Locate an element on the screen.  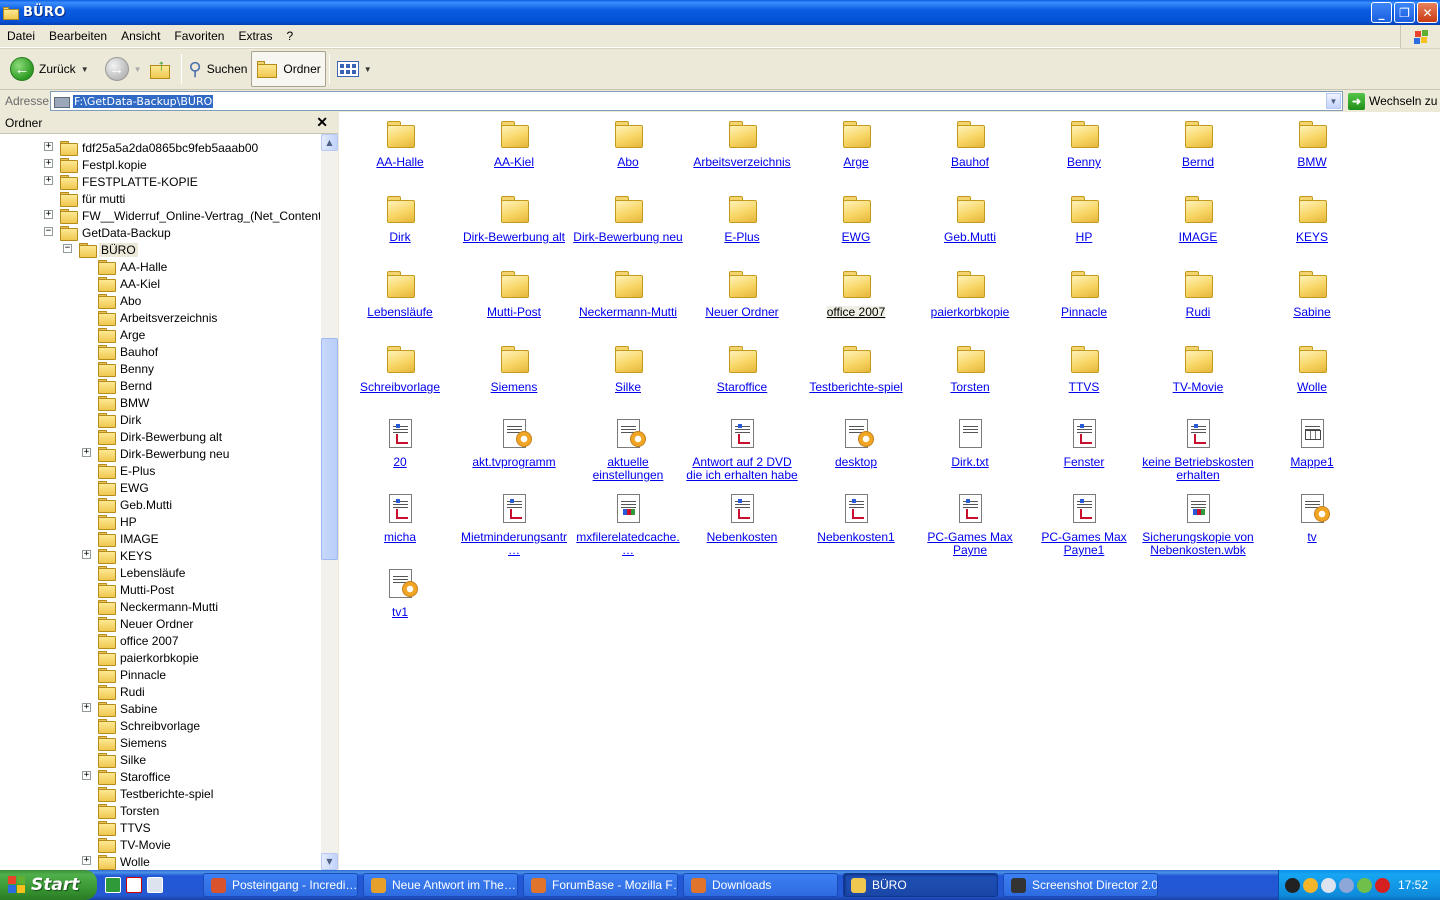
tree-item: TTVS is located at coordinates (125, 827).